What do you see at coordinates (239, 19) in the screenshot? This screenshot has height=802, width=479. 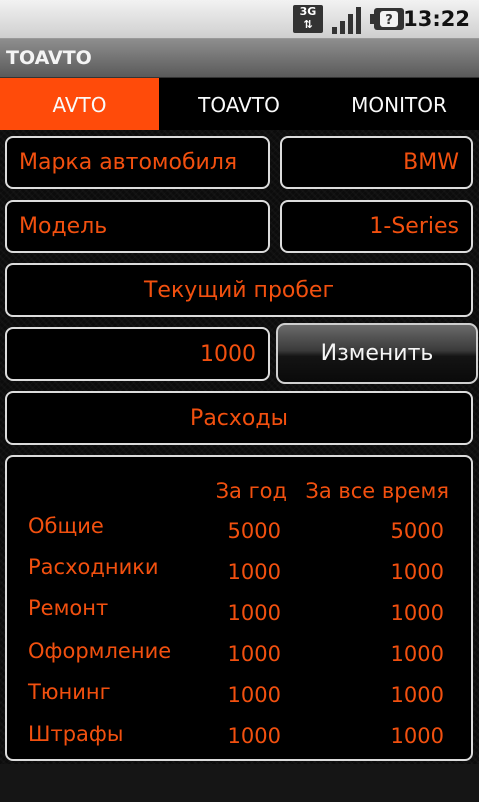 I see `status-bar: 3G ⇅ ? 13:22` at bounding box center [239, 19].